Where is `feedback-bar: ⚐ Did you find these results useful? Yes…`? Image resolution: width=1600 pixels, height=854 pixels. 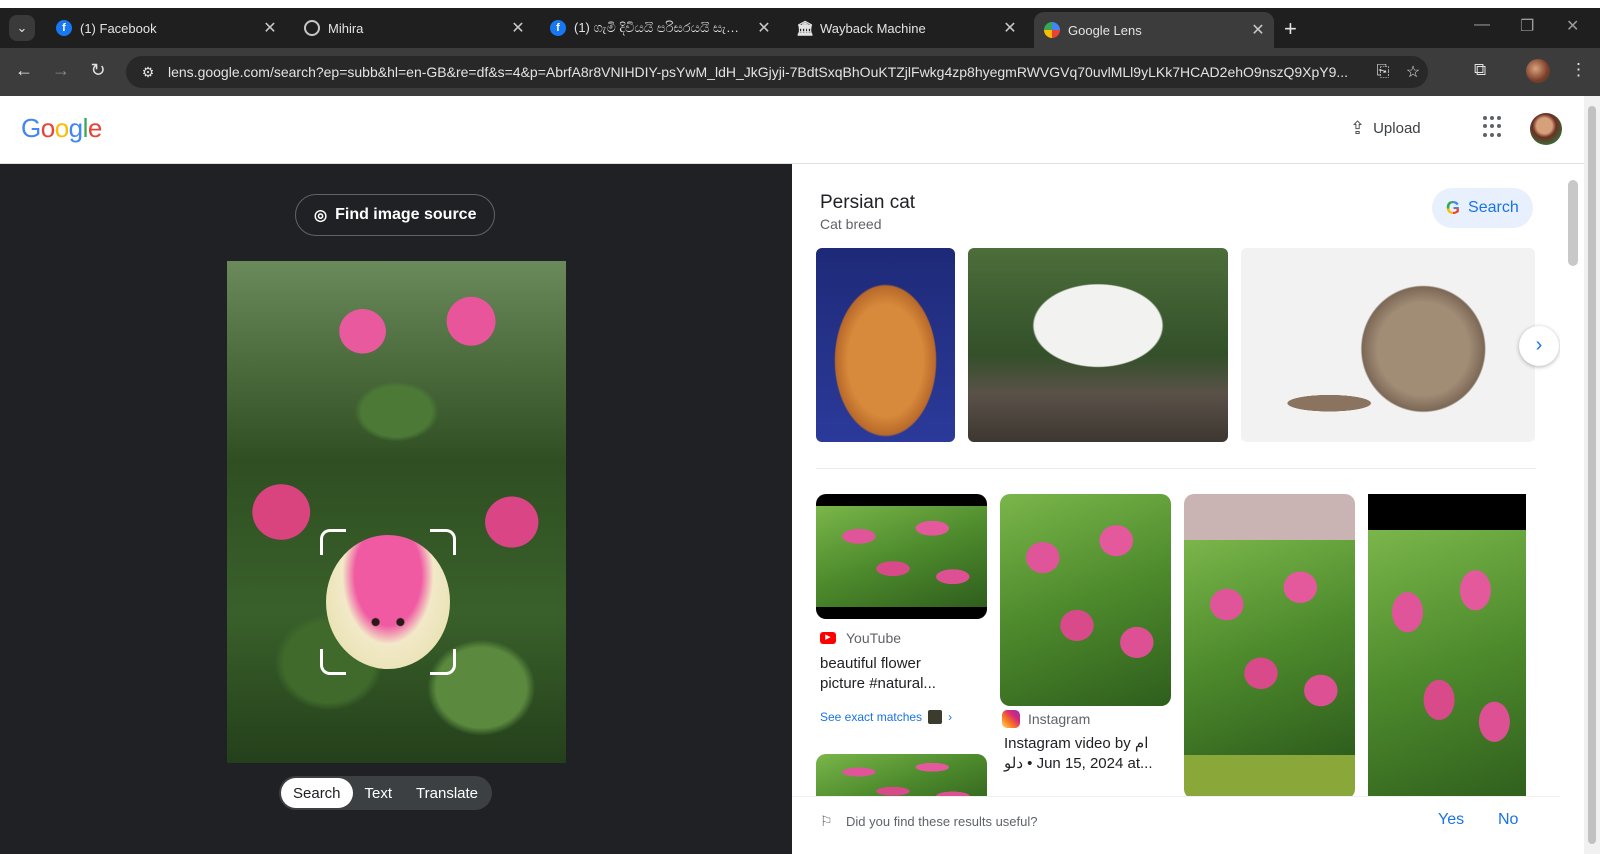
feedback-bar: ⚐ Did you find these results useful? Yes… is located at coordinates (1176, 825).